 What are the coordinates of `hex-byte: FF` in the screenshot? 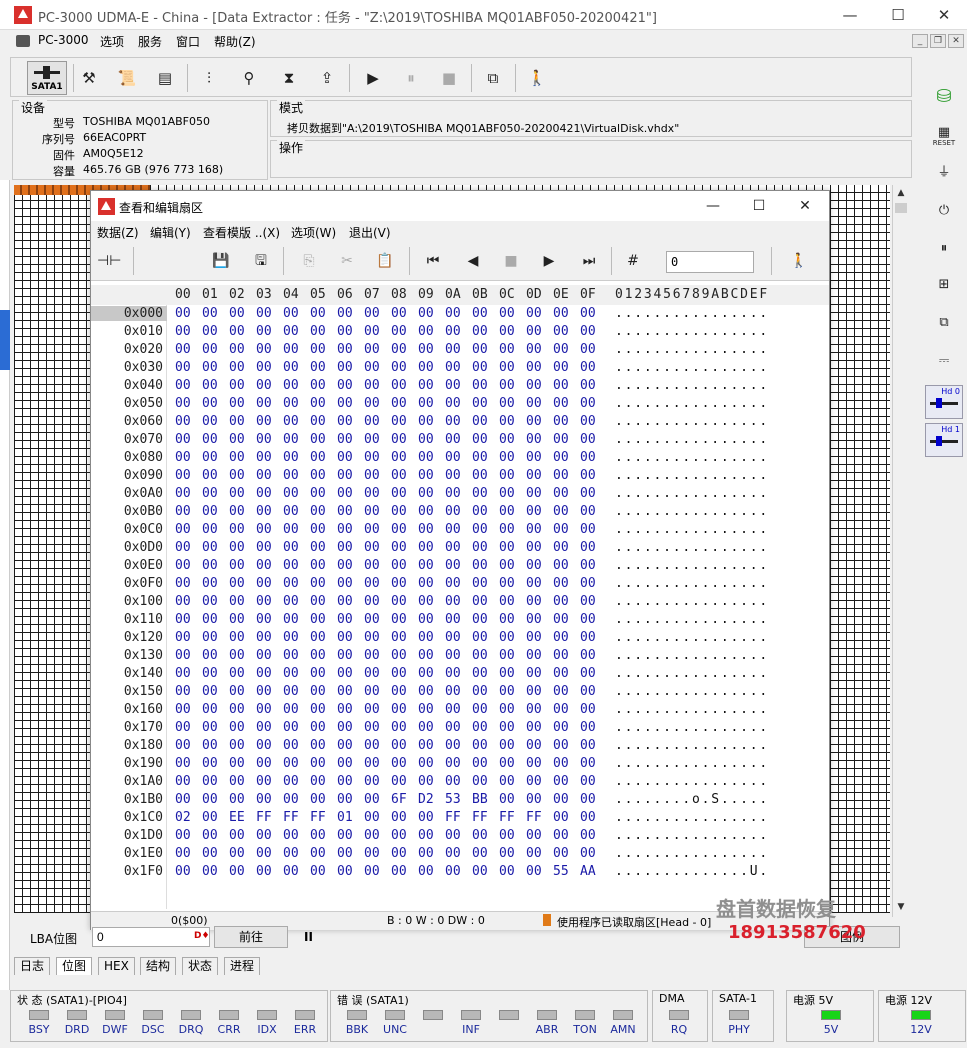 It's located at (534, 817).